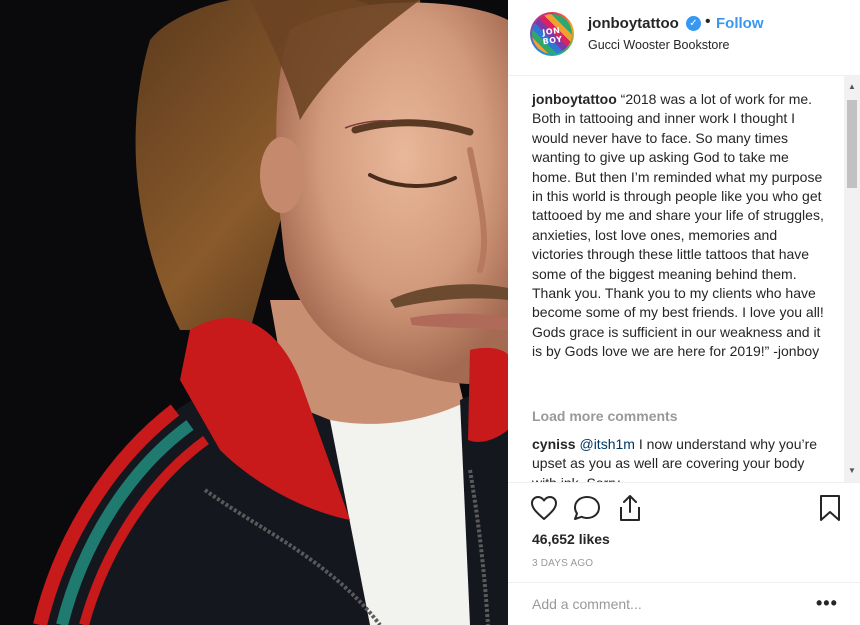 The image size is (860, 625). I want to click on verified-badge-icon: ✓, so click(693, 23).